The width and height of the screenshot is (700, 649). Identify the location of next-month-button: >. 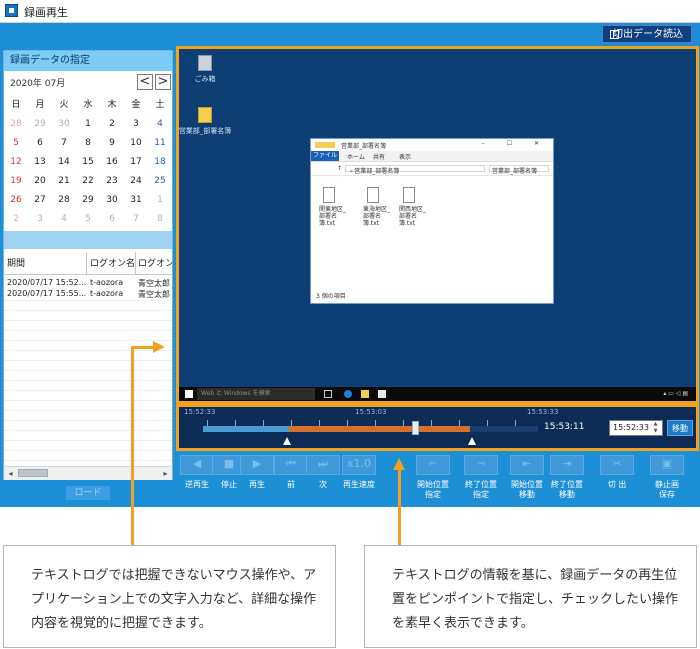
(163, 82).